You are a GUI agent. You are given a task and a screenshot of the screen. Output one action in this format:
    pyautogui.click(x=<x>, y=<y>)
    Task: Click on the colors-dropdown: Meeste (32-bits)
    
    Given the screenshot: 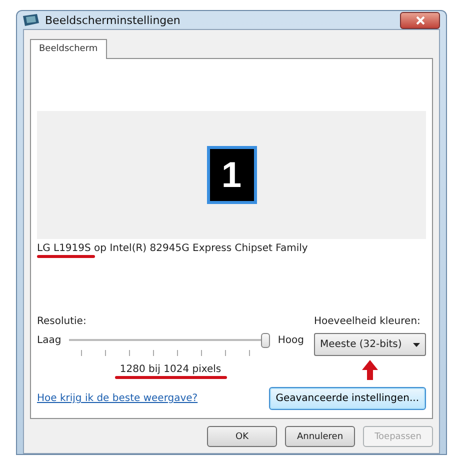 What is the action you would take?
    pyautogui.click(x=370, y=344)
    